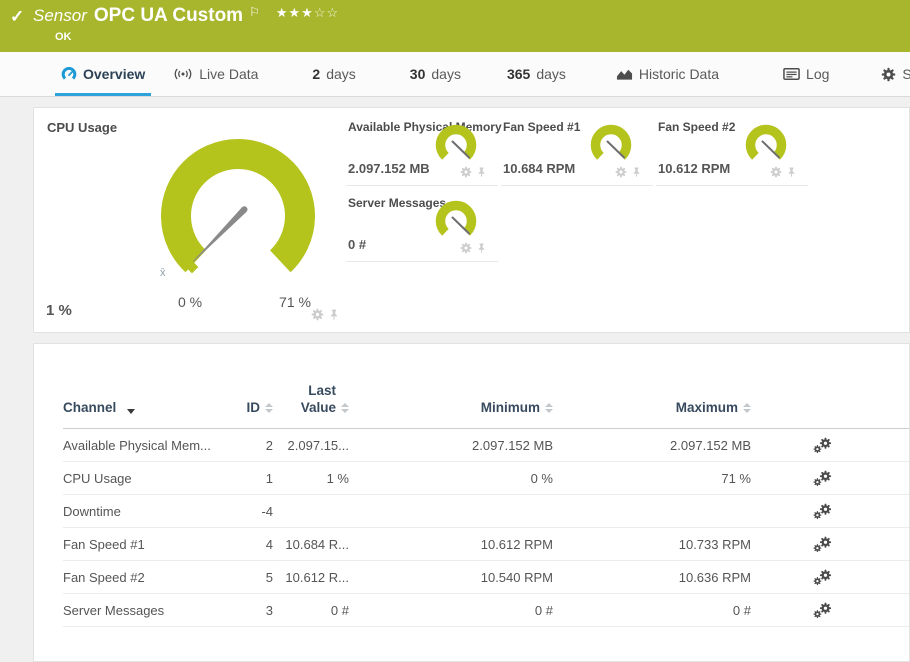 This screenshot has width=910, height=662. I want to click on stars-filled: ★★★, so click(295, 12).